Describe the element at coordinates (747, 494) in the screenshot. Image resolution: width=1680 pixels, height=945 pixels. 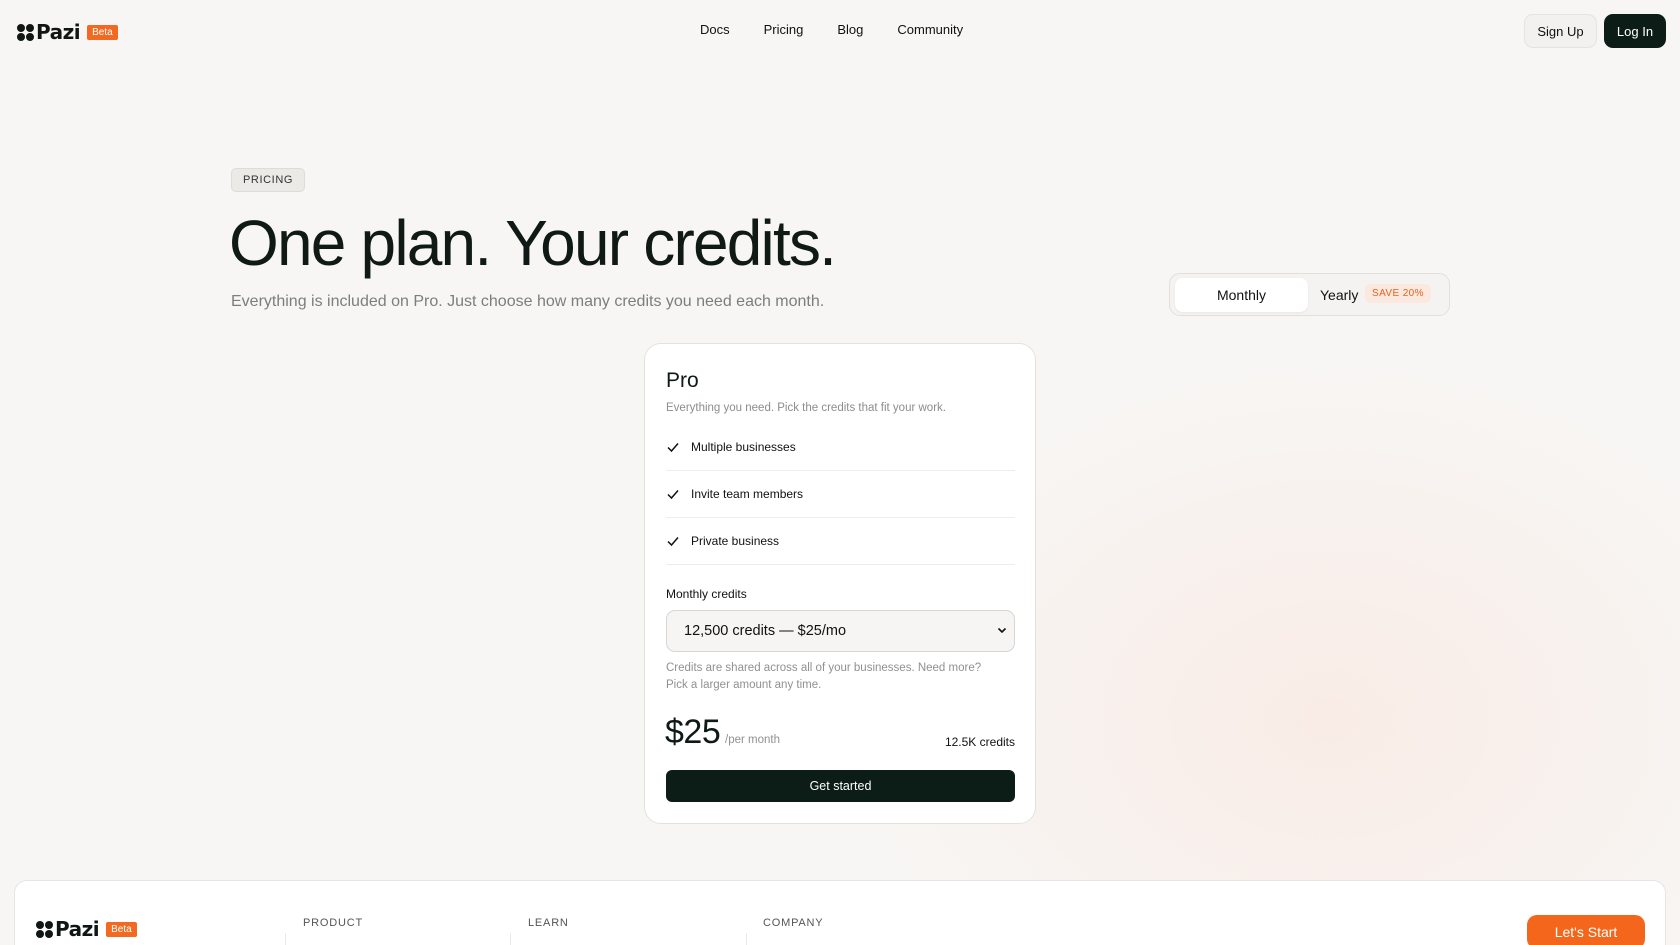
I see `feature-label: Invite team members` at that location.